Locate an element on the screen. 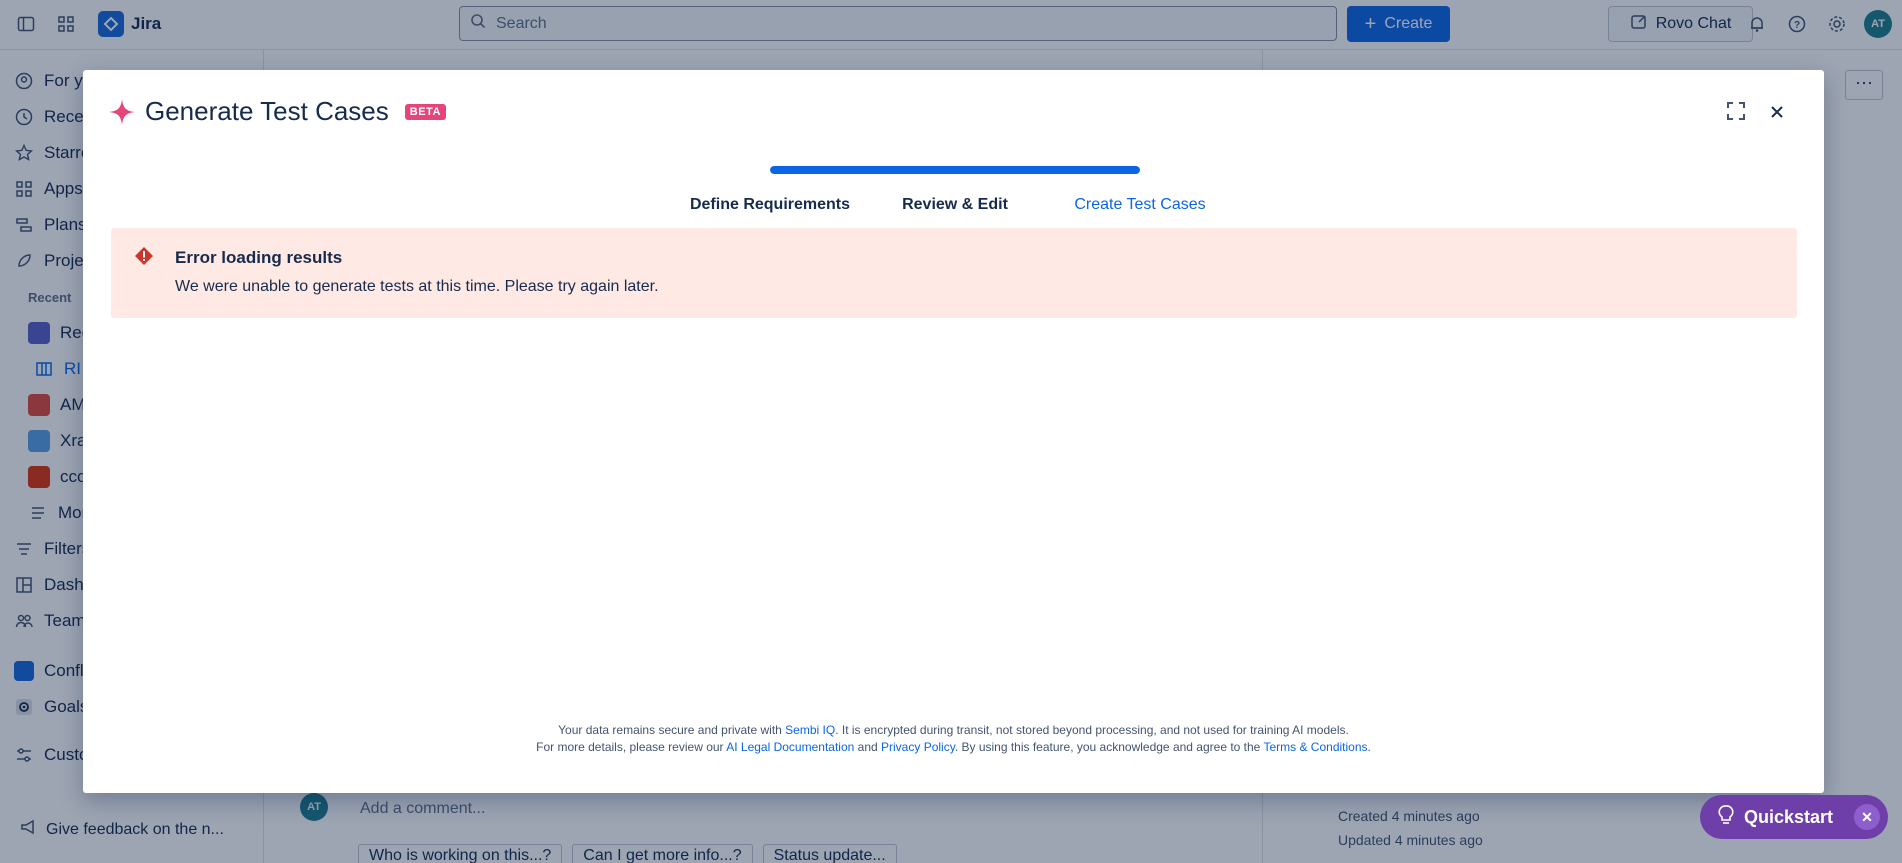 This screenshot has height=863, width=1902. wizard-progress-fill is located at coordinates (955, 170).